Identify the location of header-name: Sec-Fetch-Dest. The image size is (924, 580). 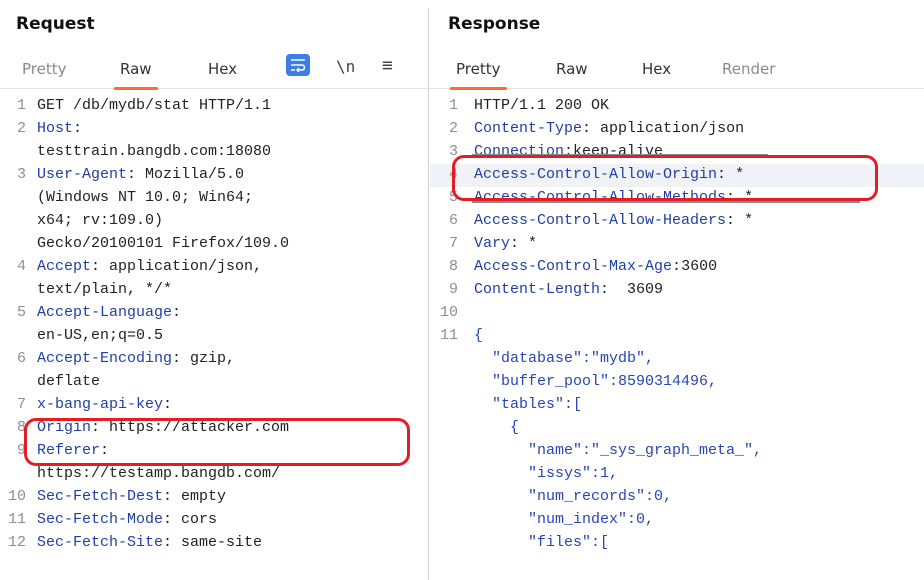
(100, 496).